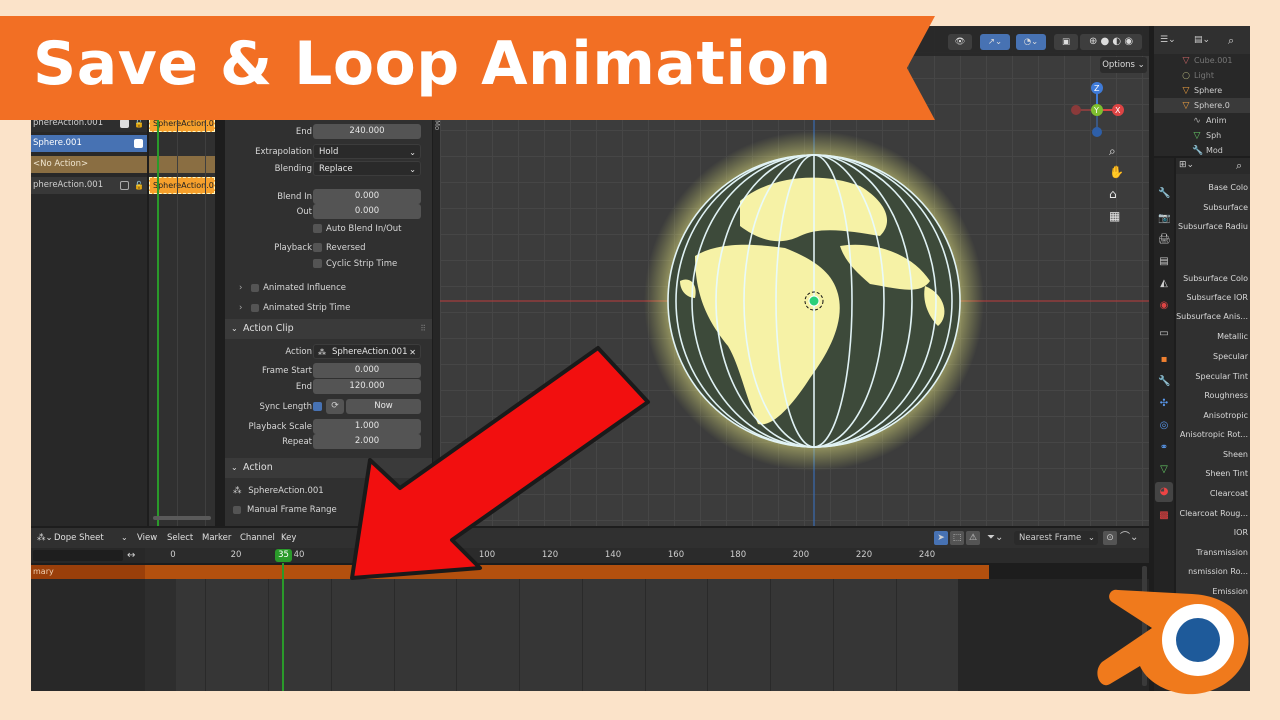 The image size is (1280, 720). What do you see at coordinates (995, 42) in the screenshot?
I see `gizmo-toggle-icon: ↗⌄` at bounding box center [995, 42].